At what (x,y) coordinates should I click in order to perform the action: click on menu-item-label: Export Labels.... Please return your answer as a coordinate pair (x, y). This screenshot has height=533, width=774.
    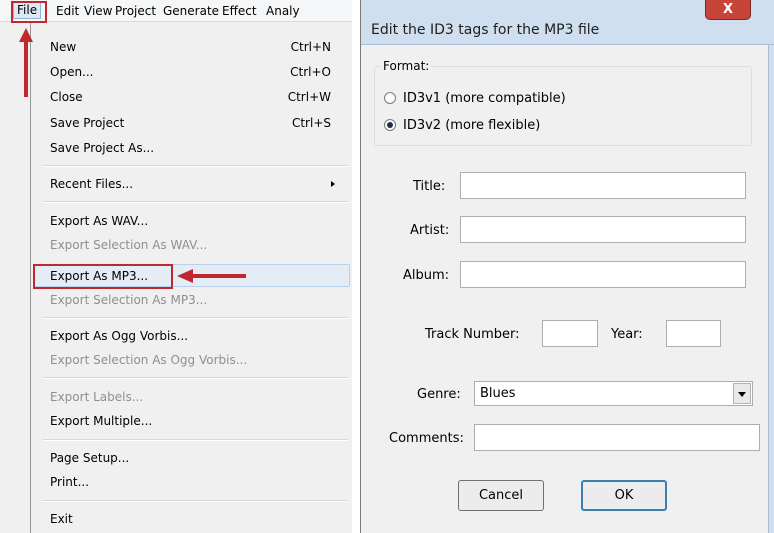
    Looking at the image, I should click on (97, 397).